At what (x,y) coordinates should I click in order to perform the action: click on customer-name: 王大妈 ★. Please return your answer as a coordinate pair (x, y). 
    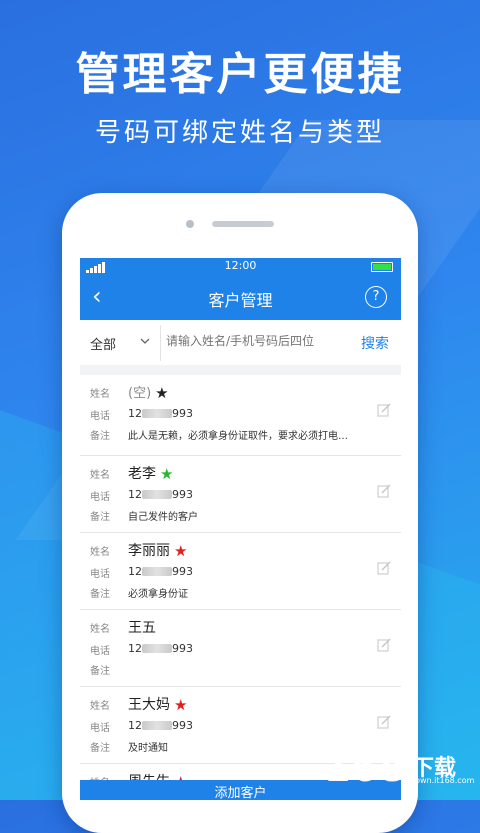
    Looking at the image, I should click on (157, 704).